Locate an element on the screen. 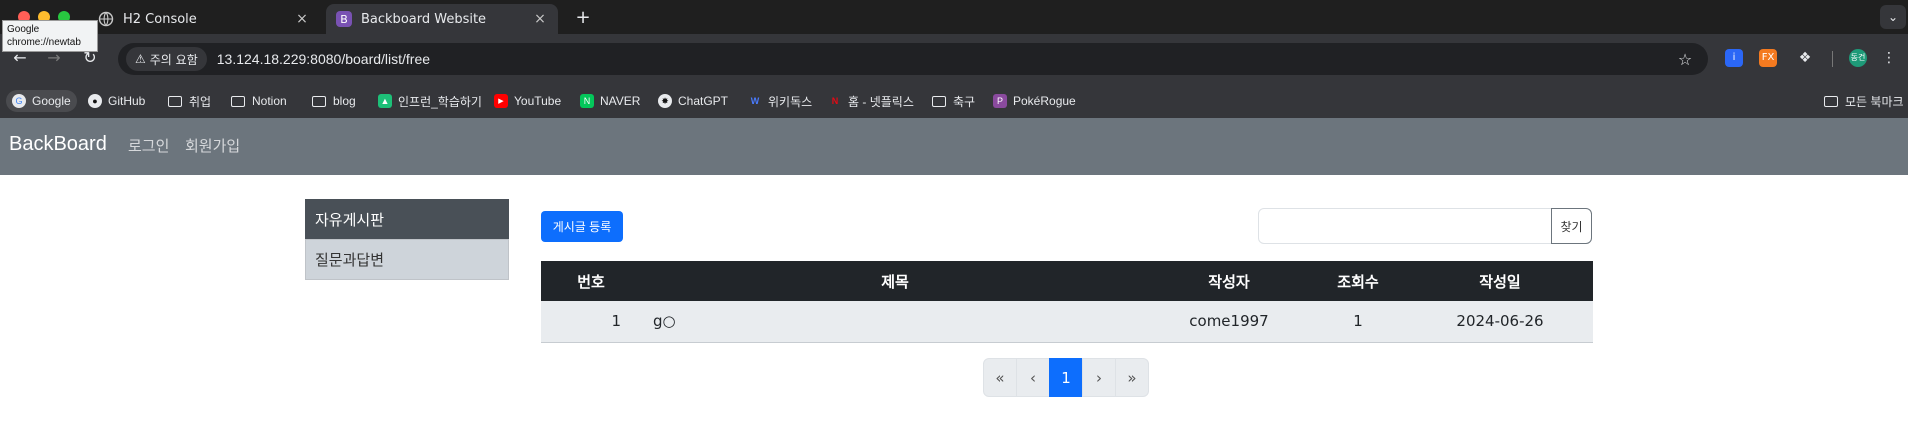  bookmark-folder-blog: blog is located at coordinates (334, 101).